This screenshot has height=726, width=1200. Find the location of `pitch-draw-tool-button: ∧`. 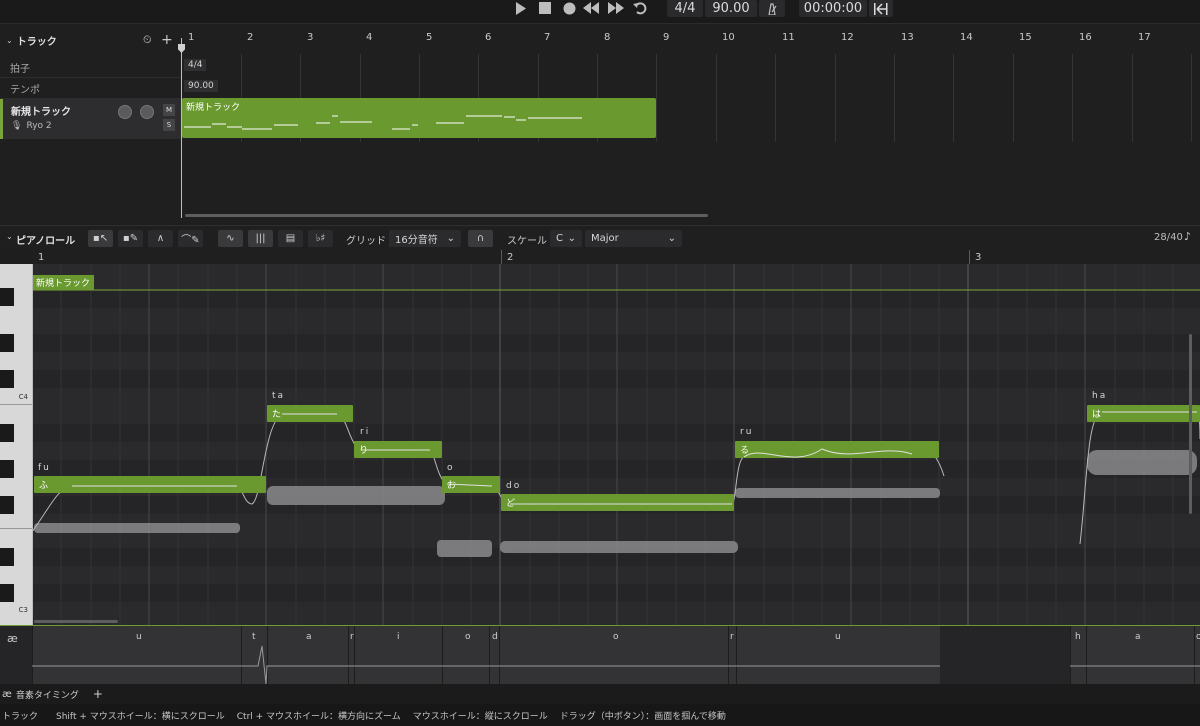

pitch-draw-tool-button: ∧ is located at coordinates (160, 238).